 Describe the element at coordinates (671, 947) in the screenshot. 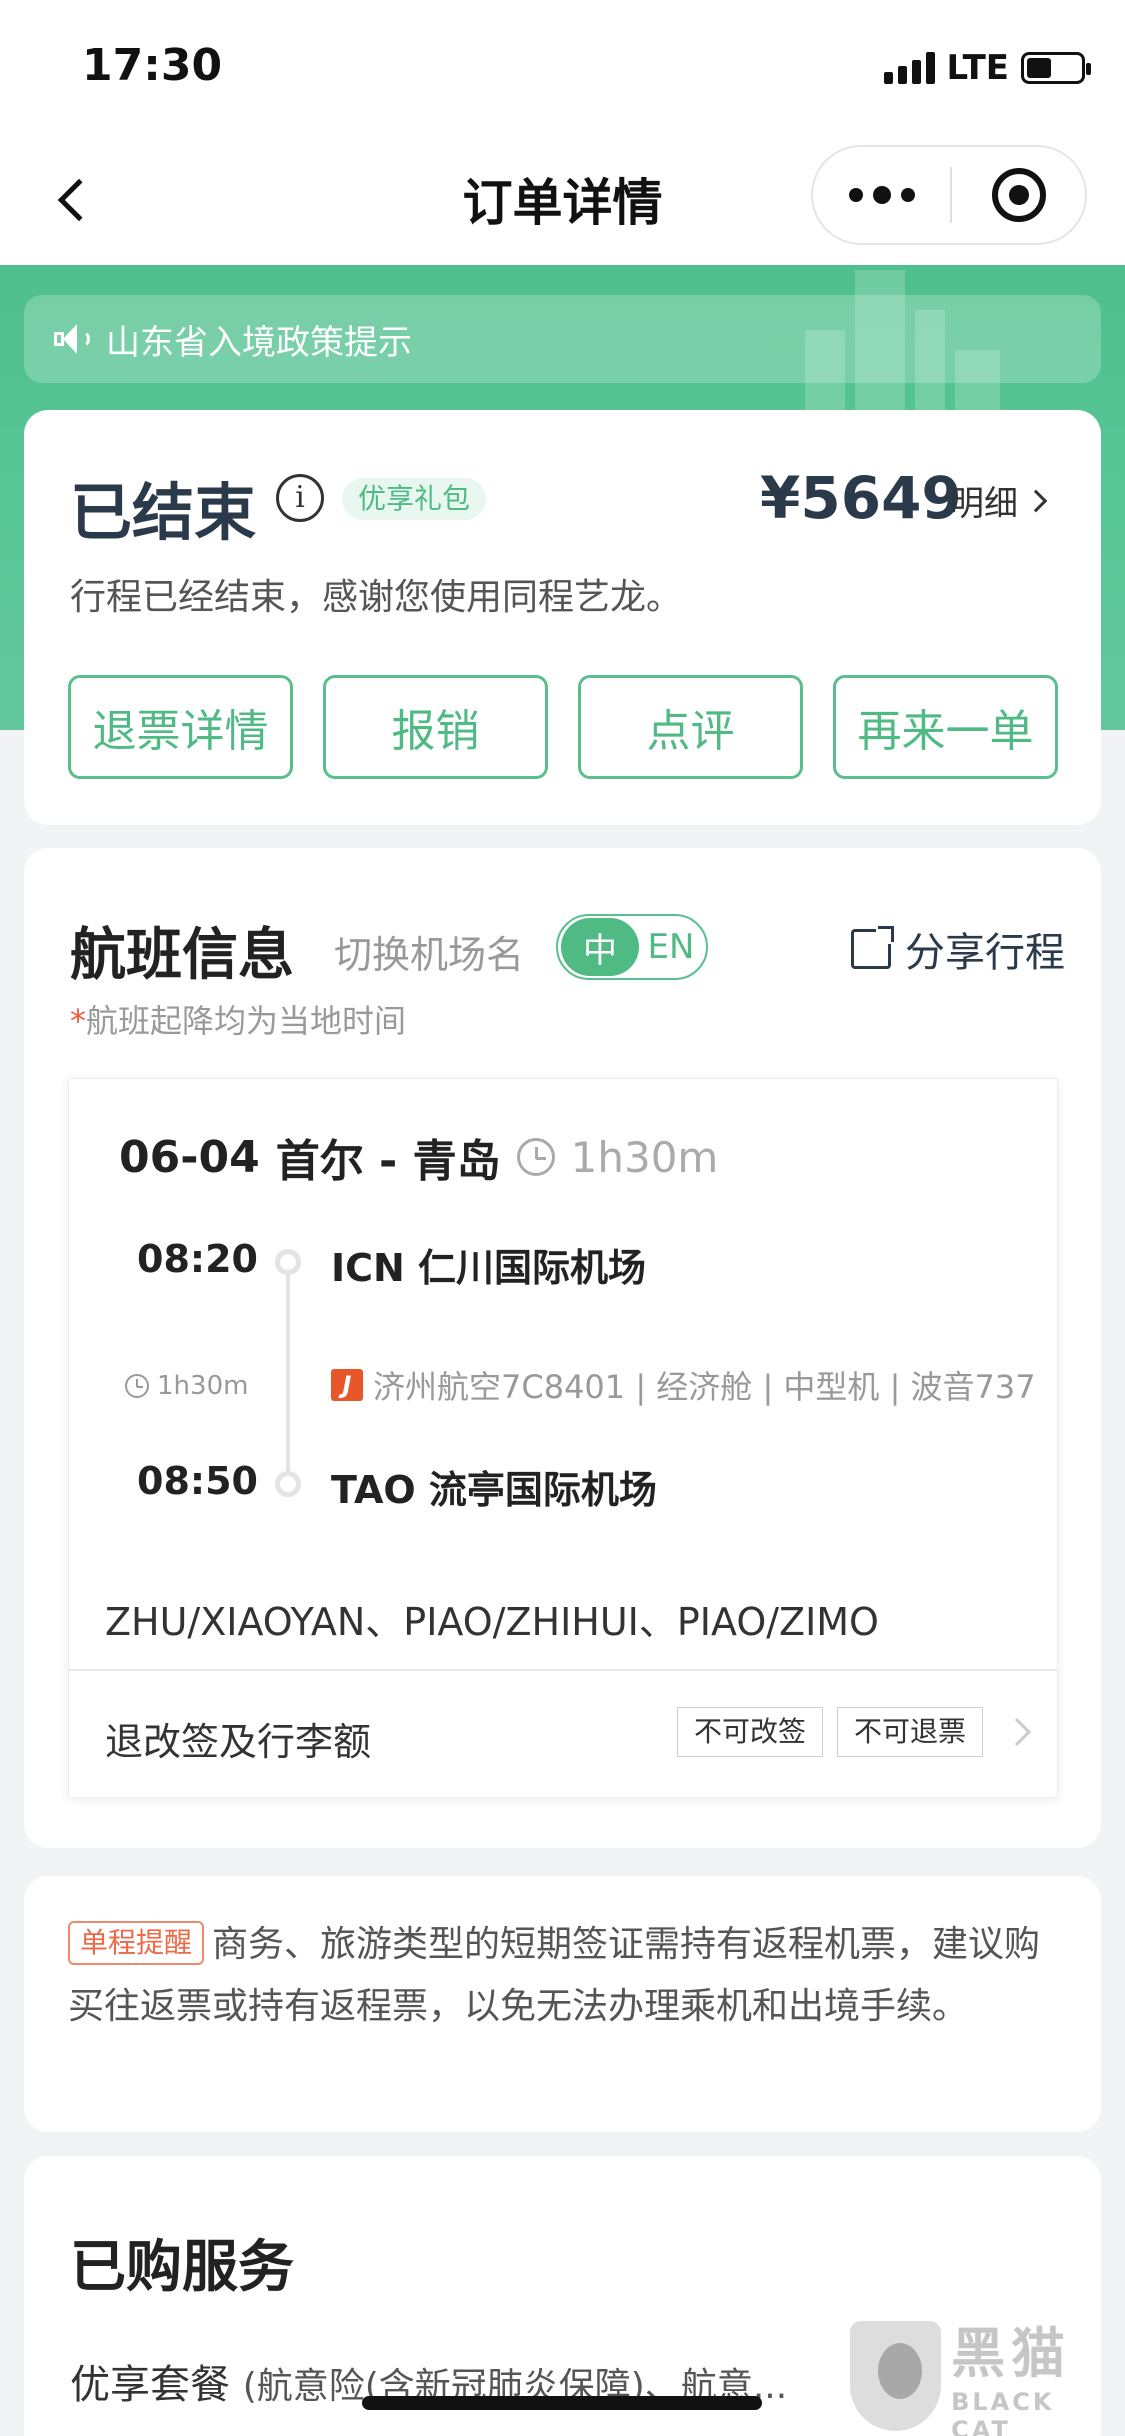

I see `lang-option-en: EN` at that location.